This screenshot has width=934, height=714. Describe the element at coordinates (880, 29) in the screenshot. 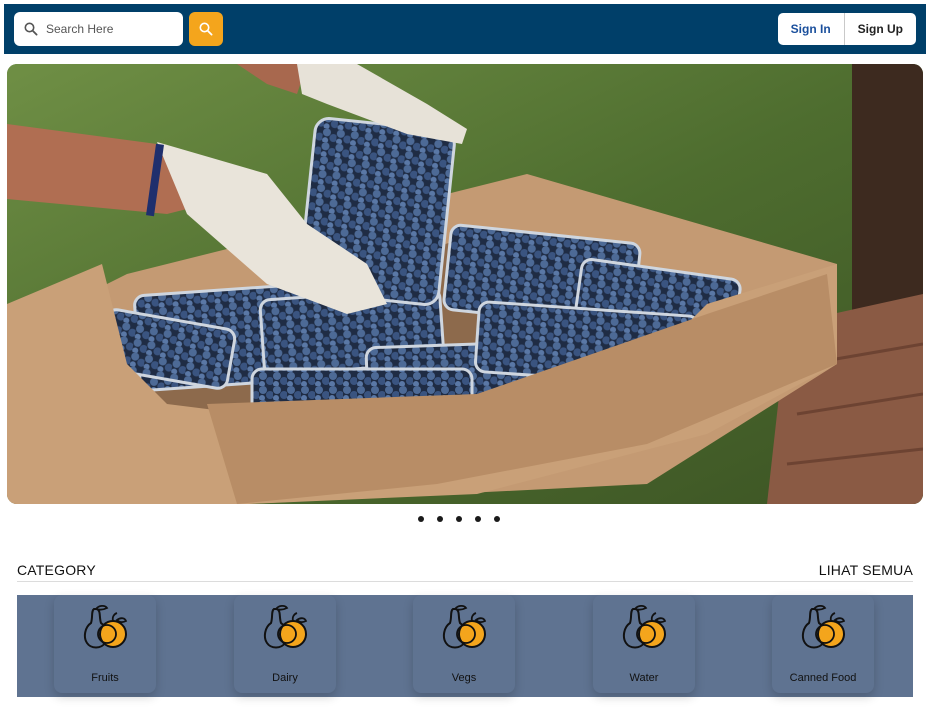

I see `sign-up-button: Sign Up` at that location.